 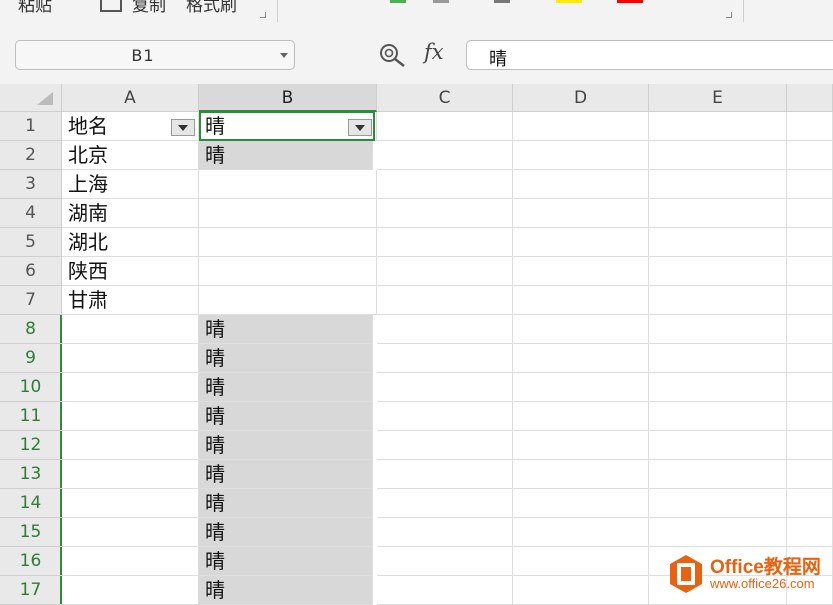 I want to click on cell-d2, so click(x=581, y=155).